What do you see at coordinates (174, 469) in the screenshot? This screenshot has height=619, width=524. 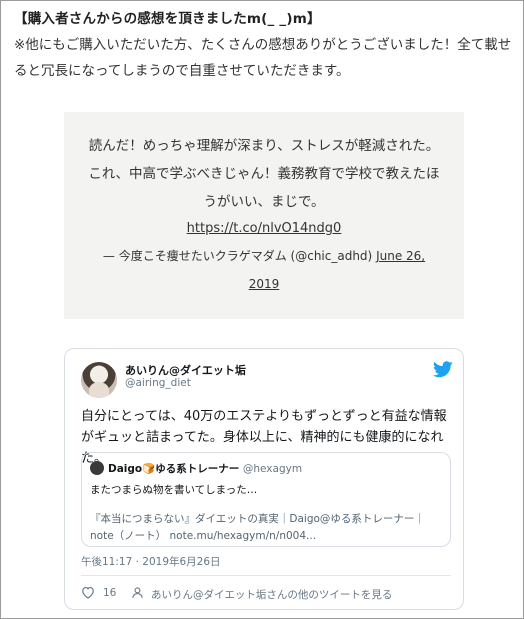 I see `quoted-display-name: Daigo🍞ゆる系トレーナー` at bounding box center [174, 469].